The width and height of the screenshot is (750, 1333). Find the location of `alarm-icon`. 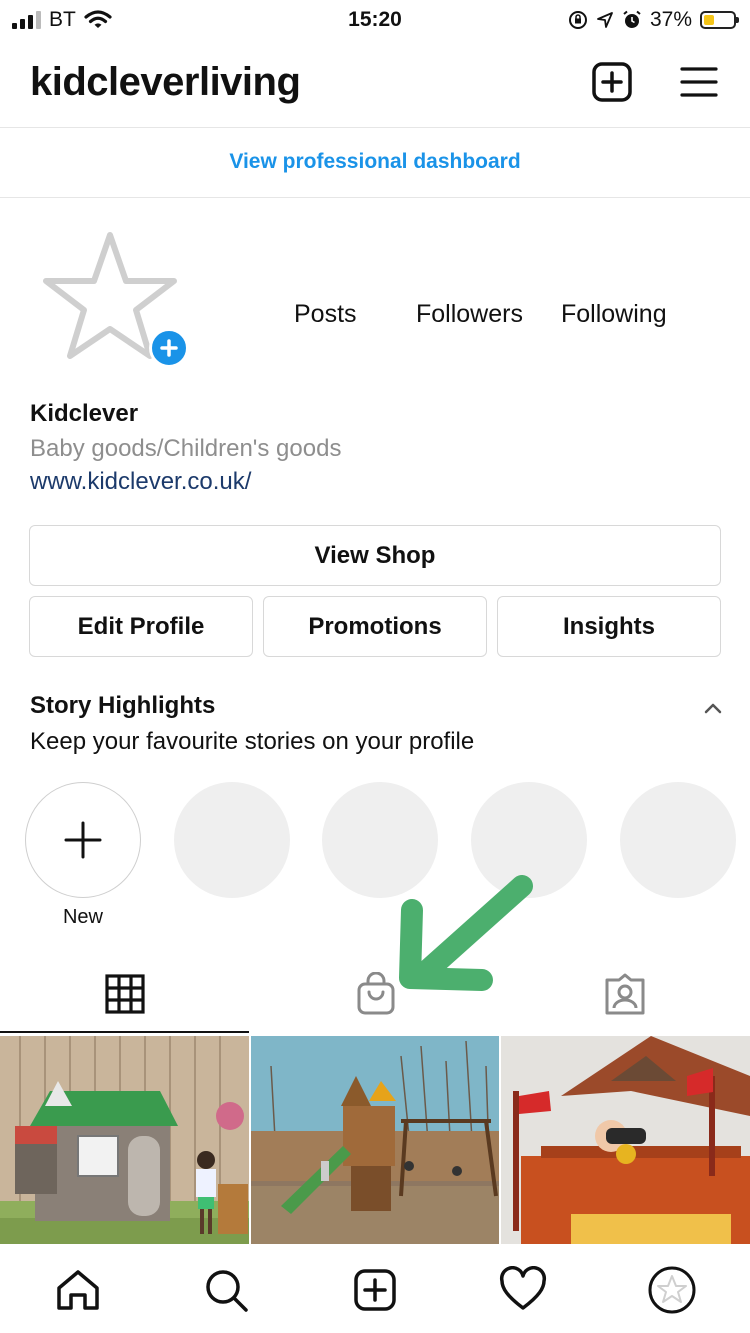

alarm-icon is located at coordinates (632, 19).